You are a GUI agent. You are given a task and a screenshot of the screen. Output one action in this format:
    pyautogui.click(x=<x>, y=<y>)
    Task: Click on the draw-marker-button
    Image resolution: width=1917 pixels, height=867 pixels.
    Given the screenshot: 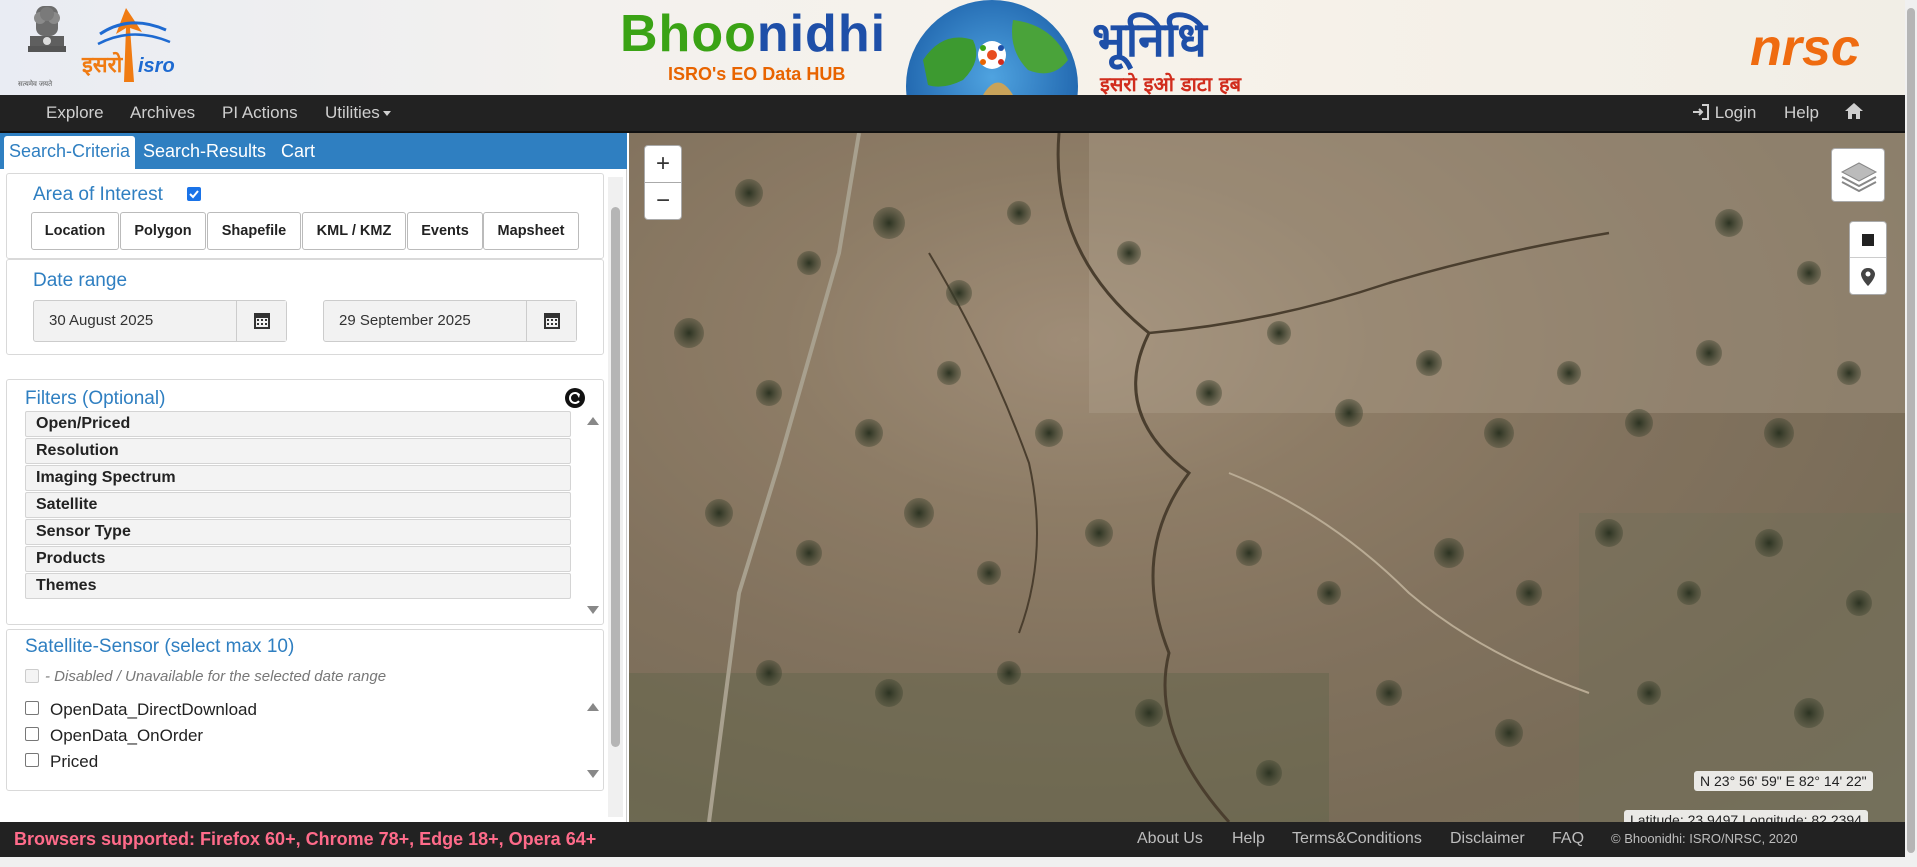 What is the action you would take?
    pyautogui.click(x=1868, y=277)
    